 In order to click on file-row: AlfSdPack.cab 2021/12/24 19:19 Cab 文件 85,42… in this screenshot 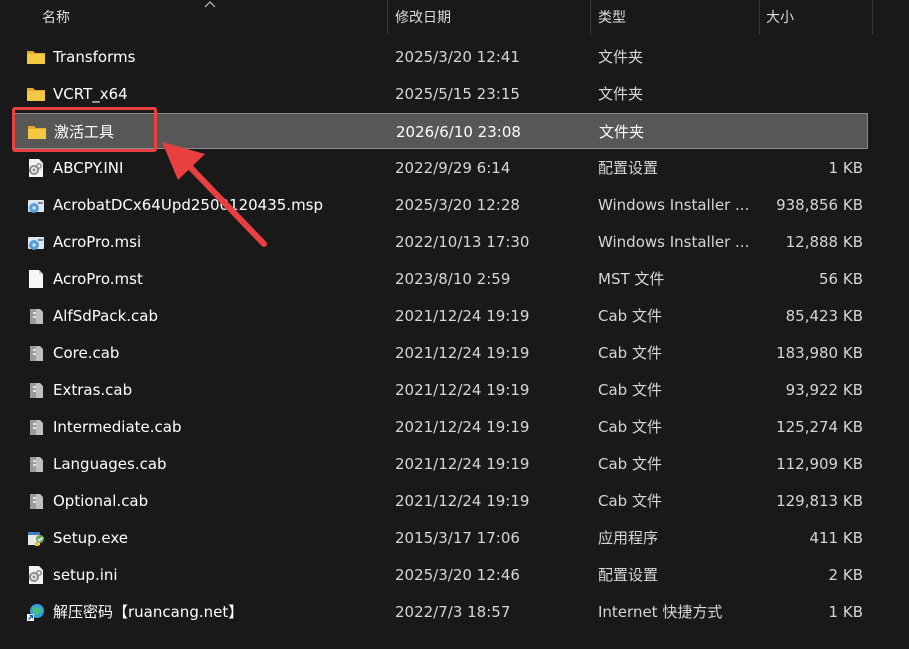, I will do `click(440, 316)`.